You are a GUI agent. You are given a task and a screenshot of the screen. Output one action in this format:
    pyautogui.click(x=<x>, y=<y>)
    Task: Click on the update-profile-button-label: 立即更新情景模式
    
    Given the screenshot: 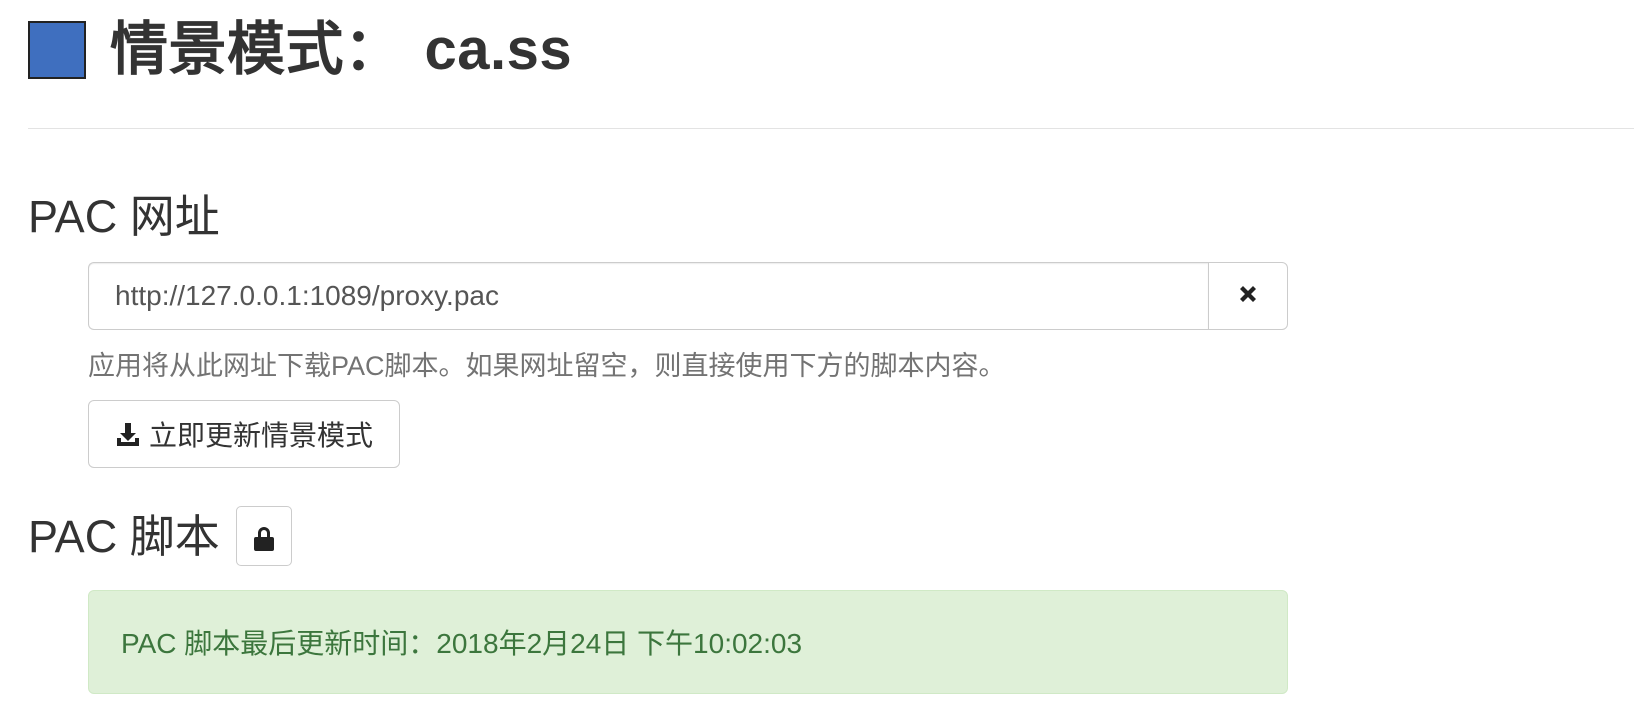 What is the action you would take?
    pyautogui.click(x=260, y=435)
    